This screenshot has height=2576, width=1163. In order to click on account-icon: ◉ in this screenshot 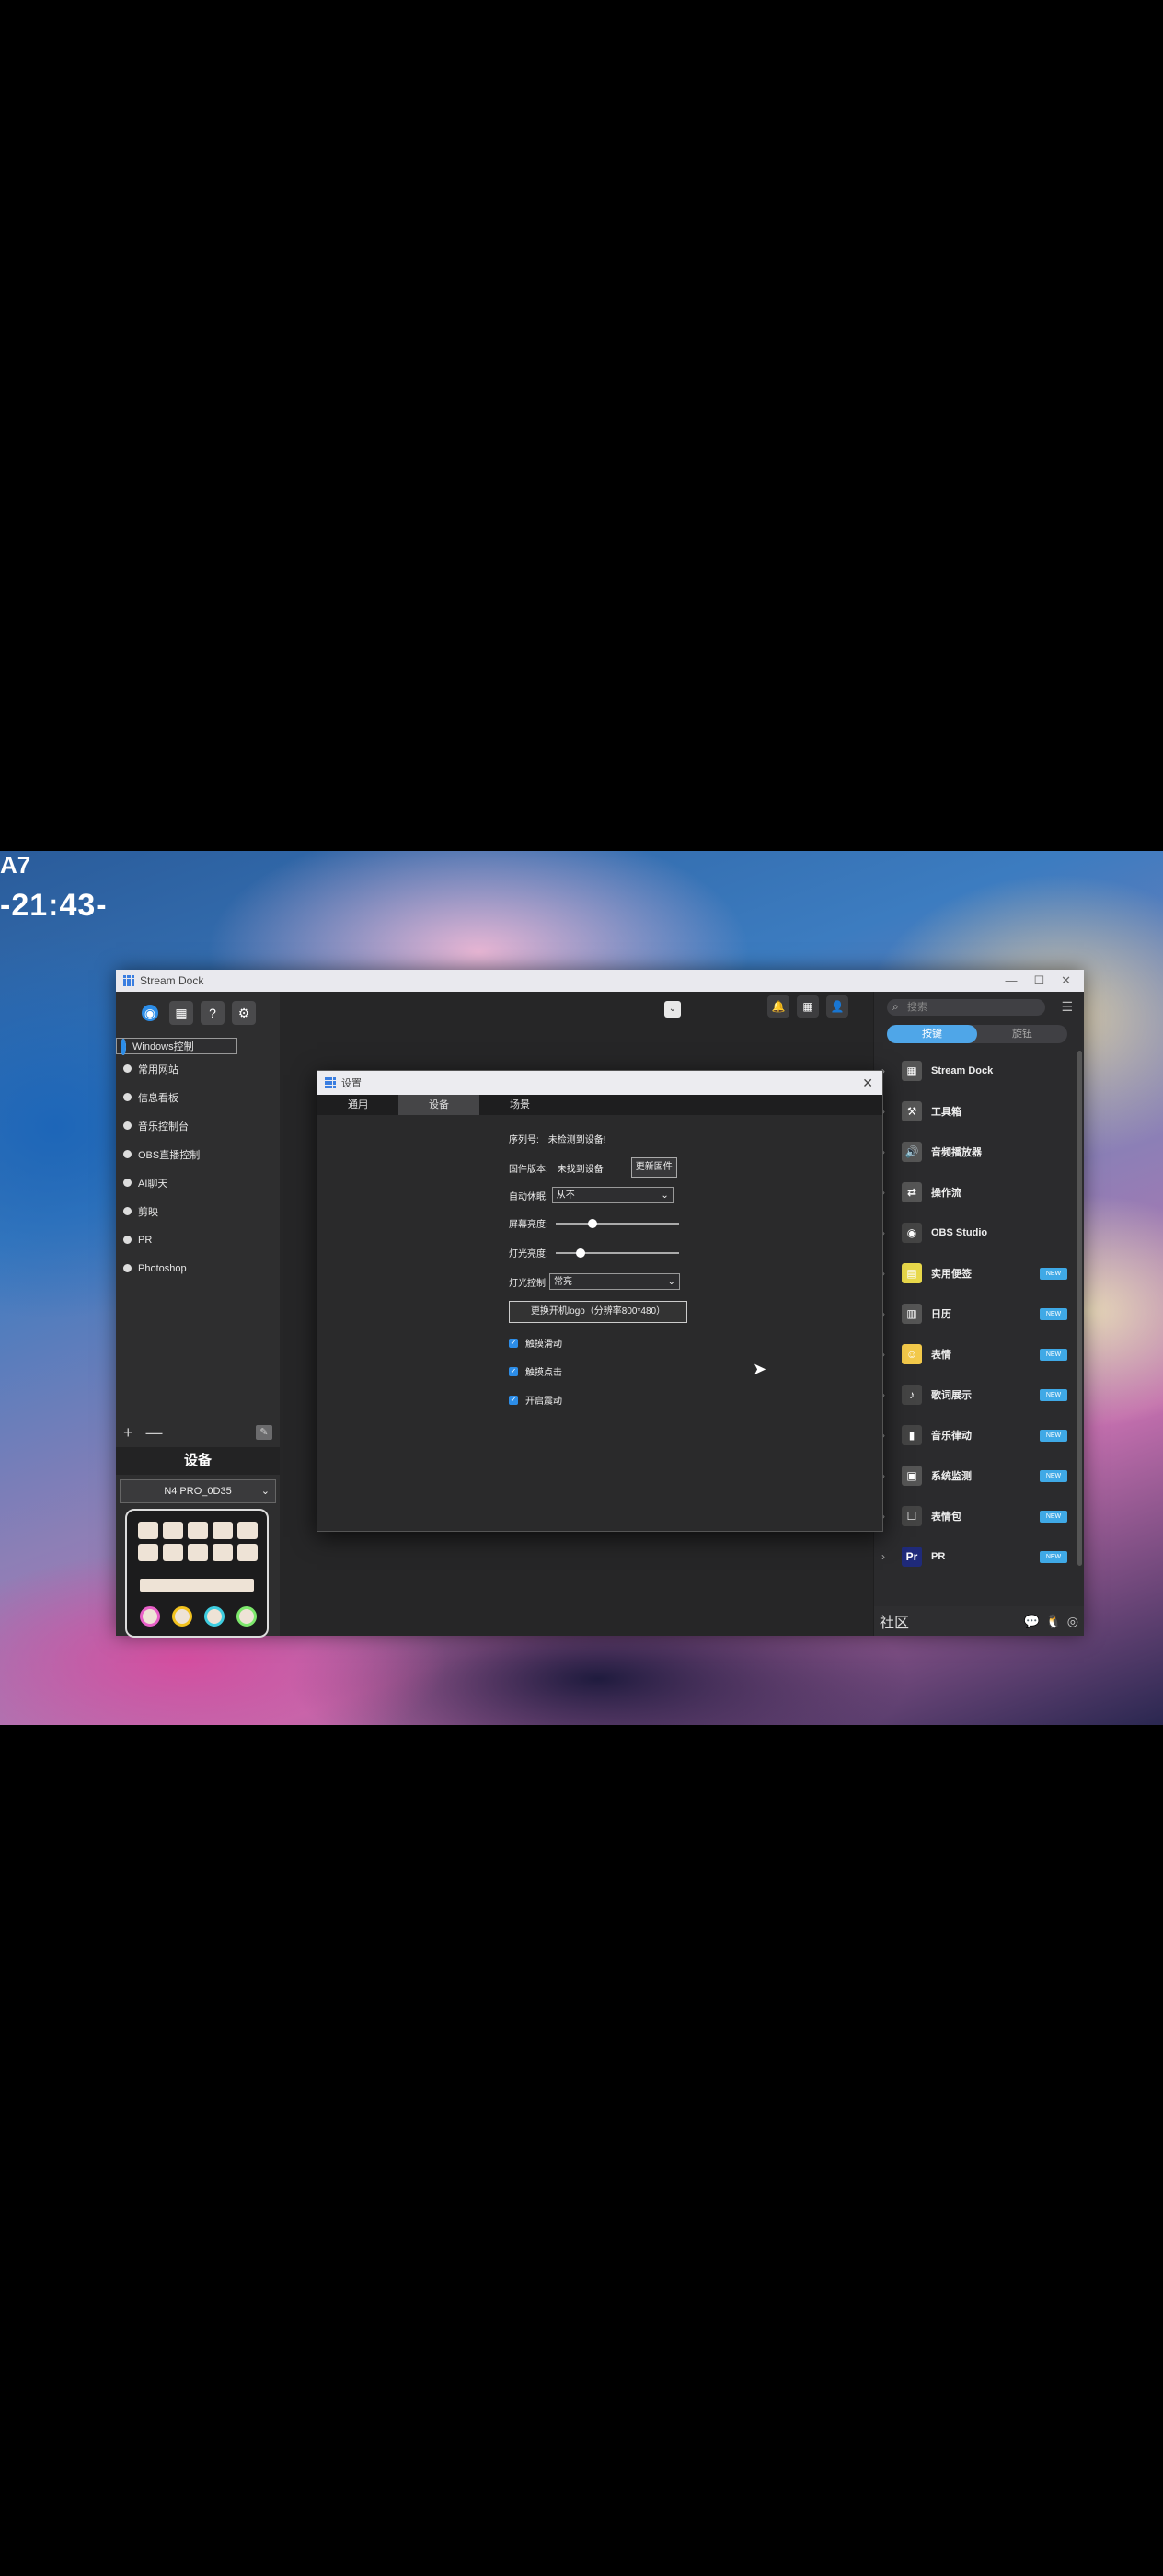, I will do `click(150, 1013)`.